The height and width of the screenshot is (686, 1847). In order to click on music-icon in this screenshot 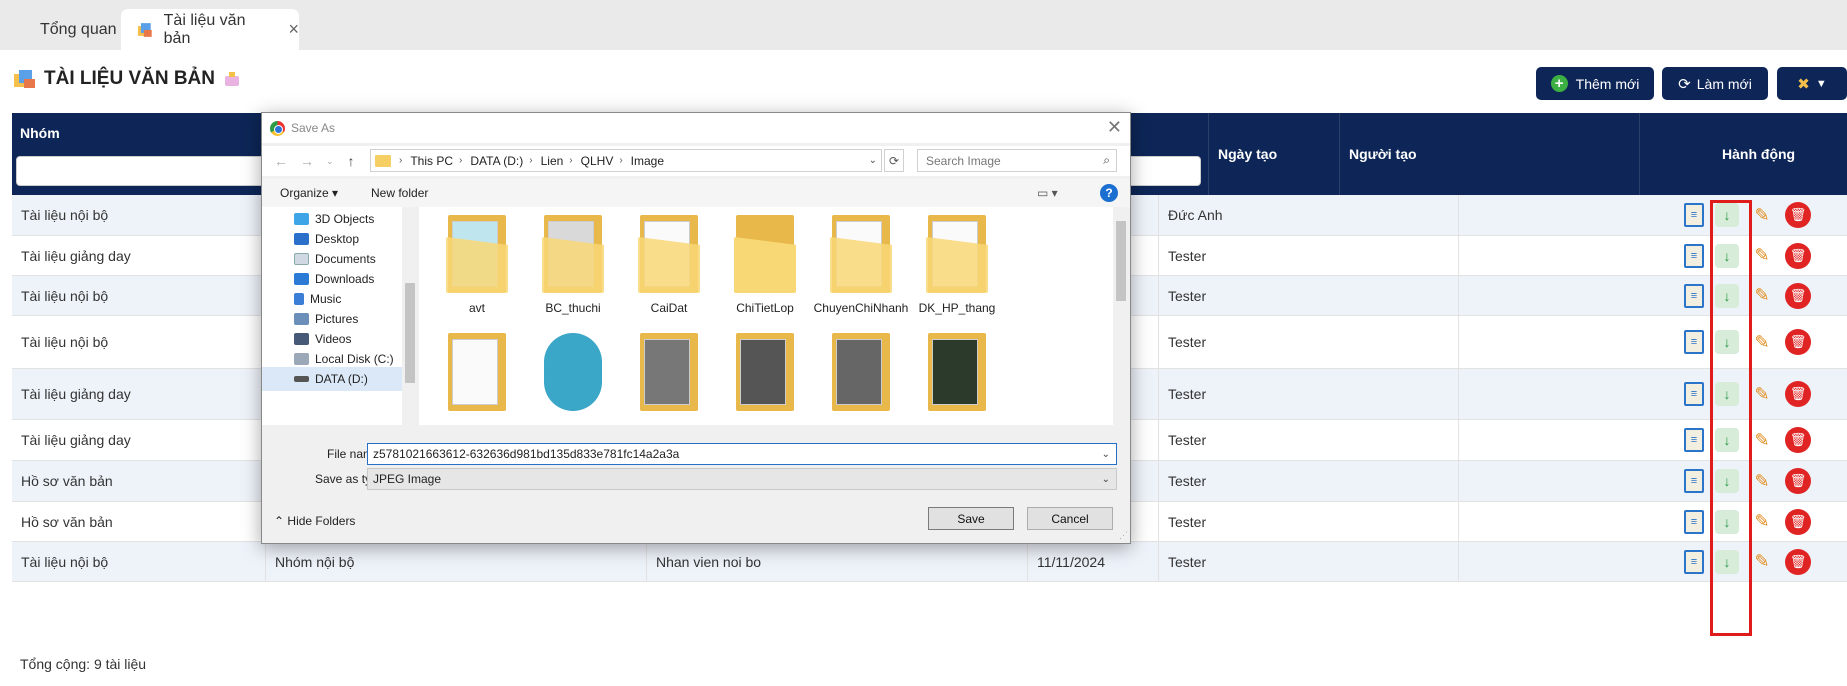, I will do `click(299, 299)`.